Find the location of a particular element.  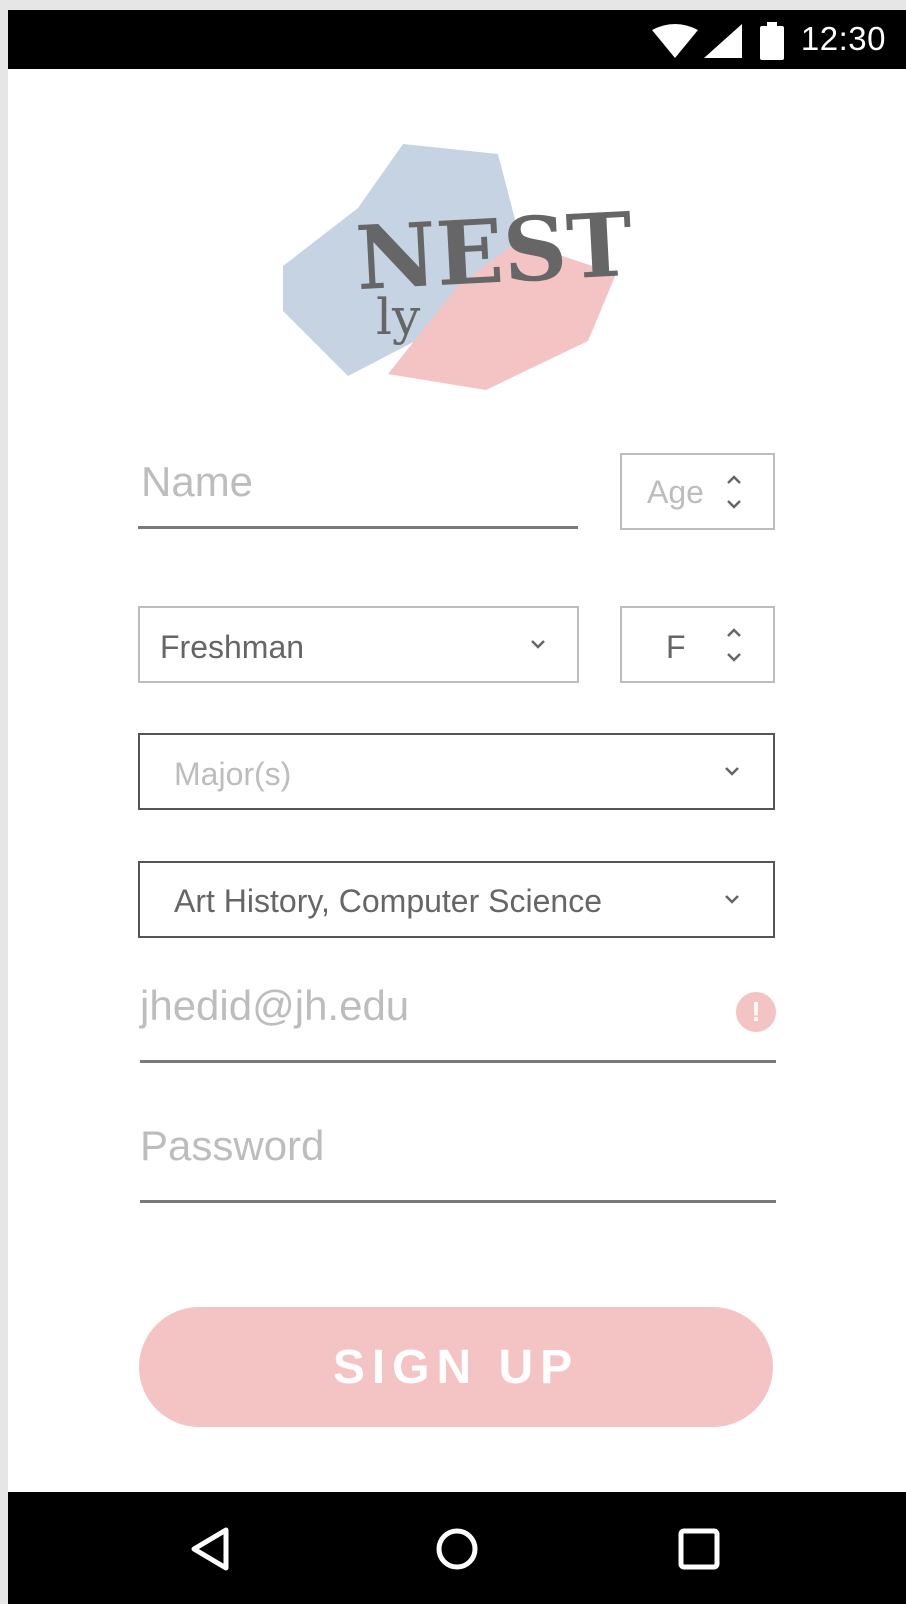

sign-up-button: SIGN UP is located at coordinates (456, 1367).